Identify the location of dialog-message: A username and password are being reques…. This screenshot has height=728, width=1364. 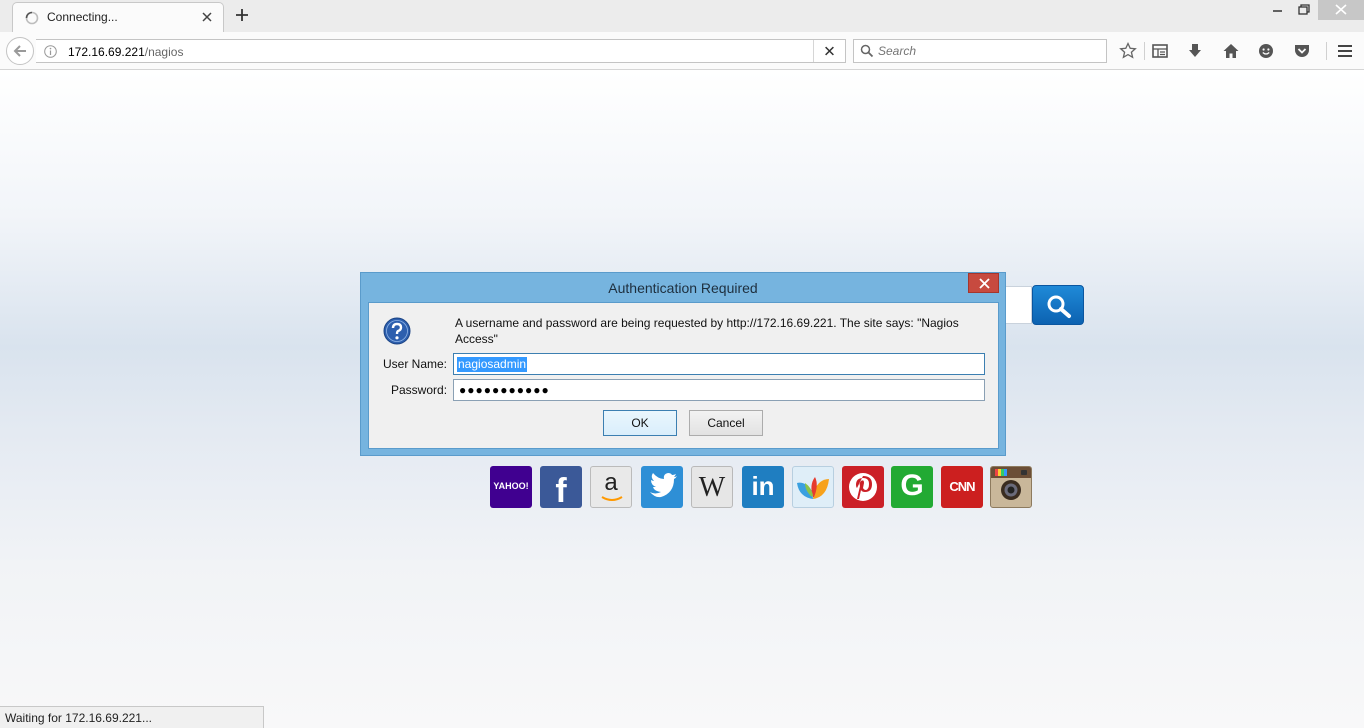
(707, 331).